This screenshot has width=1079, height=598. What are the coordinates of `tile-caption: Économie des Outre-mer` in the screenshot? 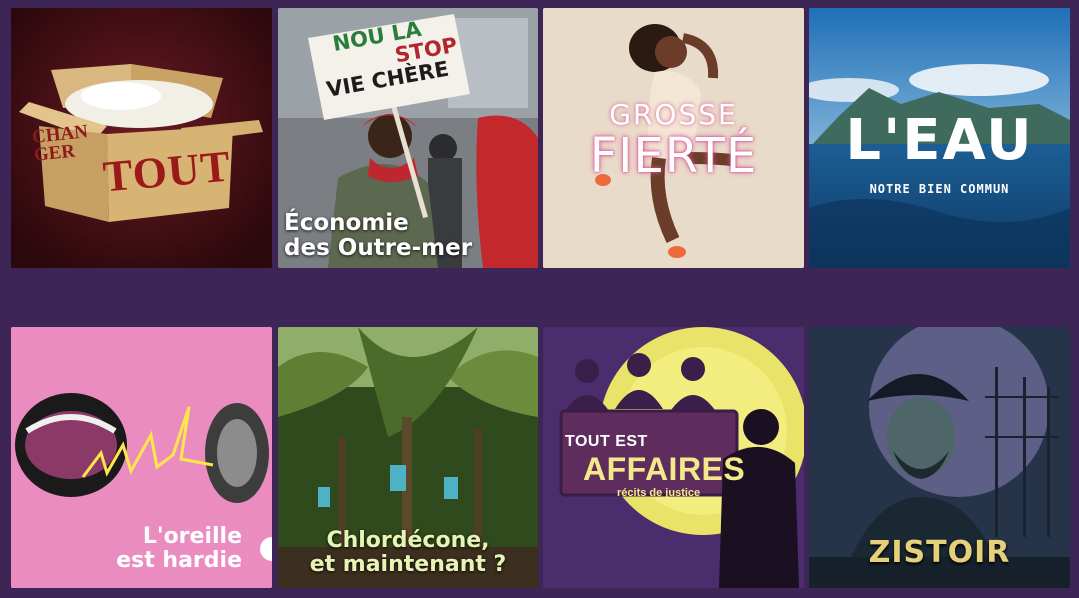 It's located at (378, 235).